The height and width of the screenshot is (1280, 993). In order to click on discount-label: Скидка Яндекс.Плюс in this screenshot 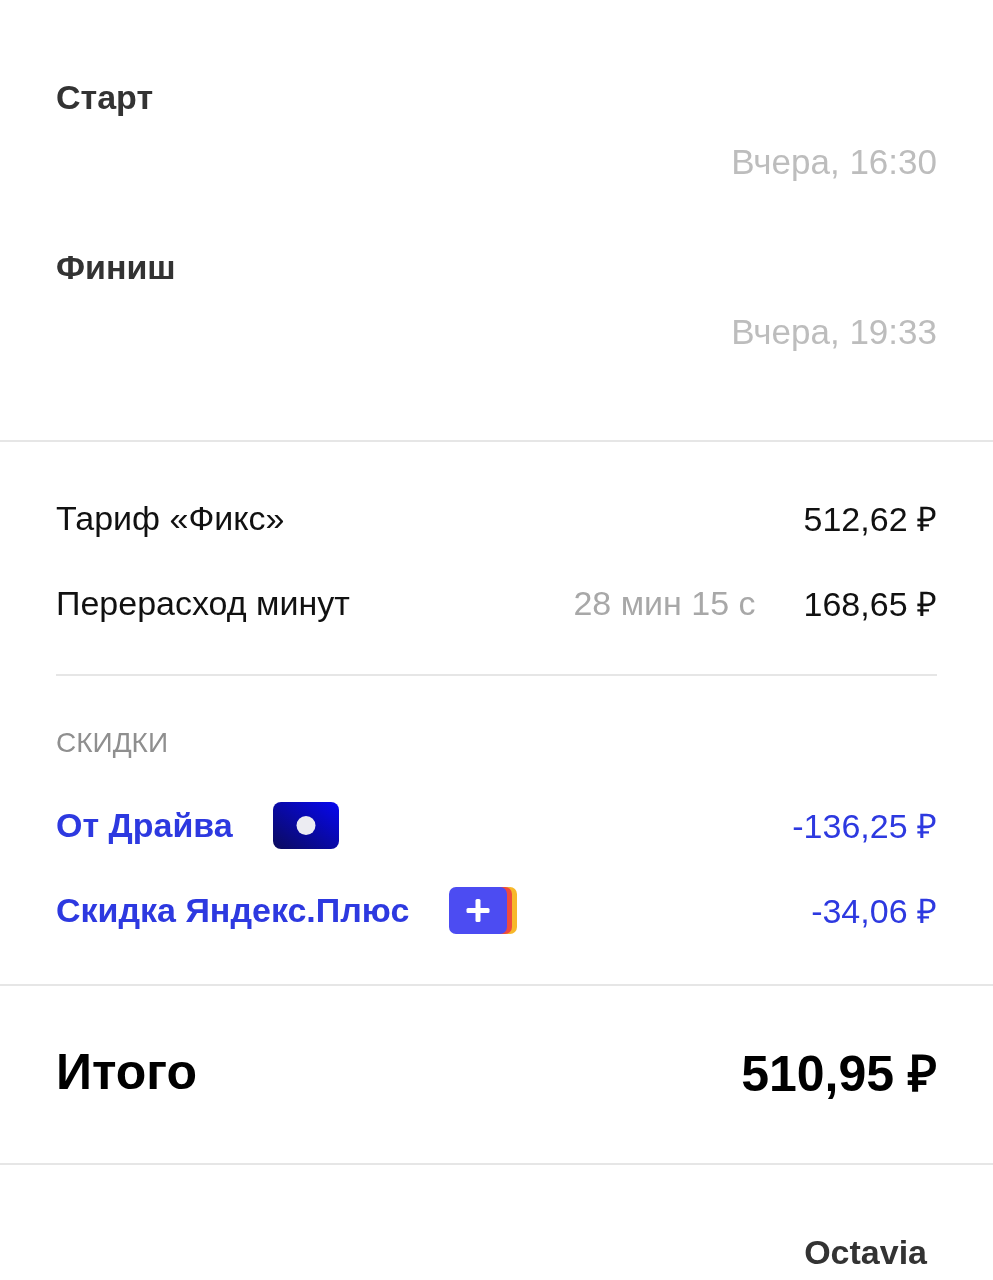, I will do `click(233, 910)`.